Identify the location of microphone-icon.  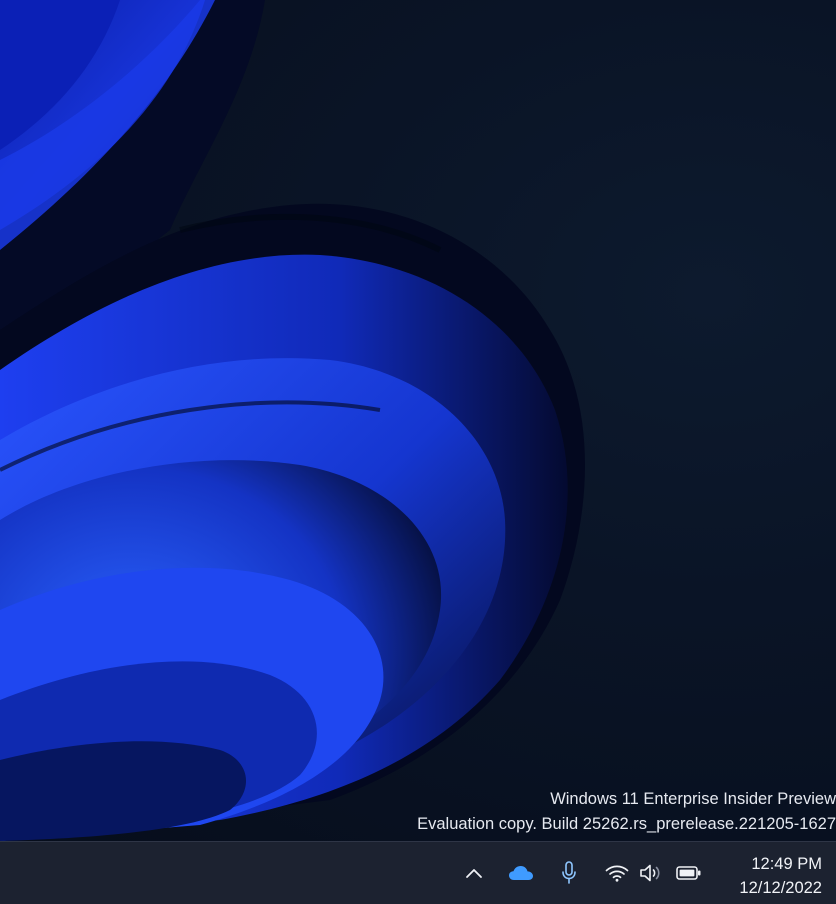
(569, 873).